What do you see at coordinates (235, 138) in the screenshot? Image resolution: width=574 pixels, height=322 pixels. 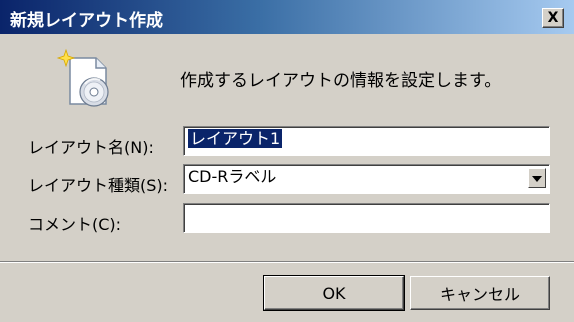 I see `layout-name-value: レイアウト1` at bounding box center [235, 138].